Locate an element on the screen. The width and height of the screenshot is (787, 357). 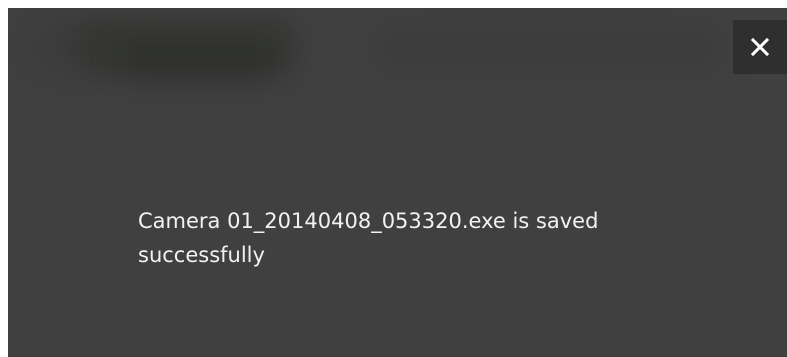
close-icon is located at coordinates (760, 47).